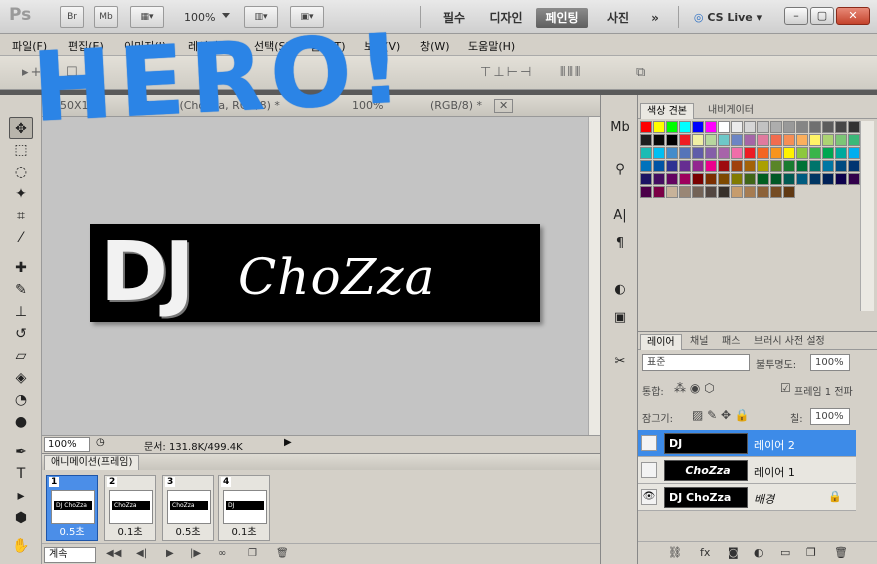  Describe the element at coordinates (747, 443) in the screenshot. I see `layer-row-2: DJ 레이어 2` at that location.